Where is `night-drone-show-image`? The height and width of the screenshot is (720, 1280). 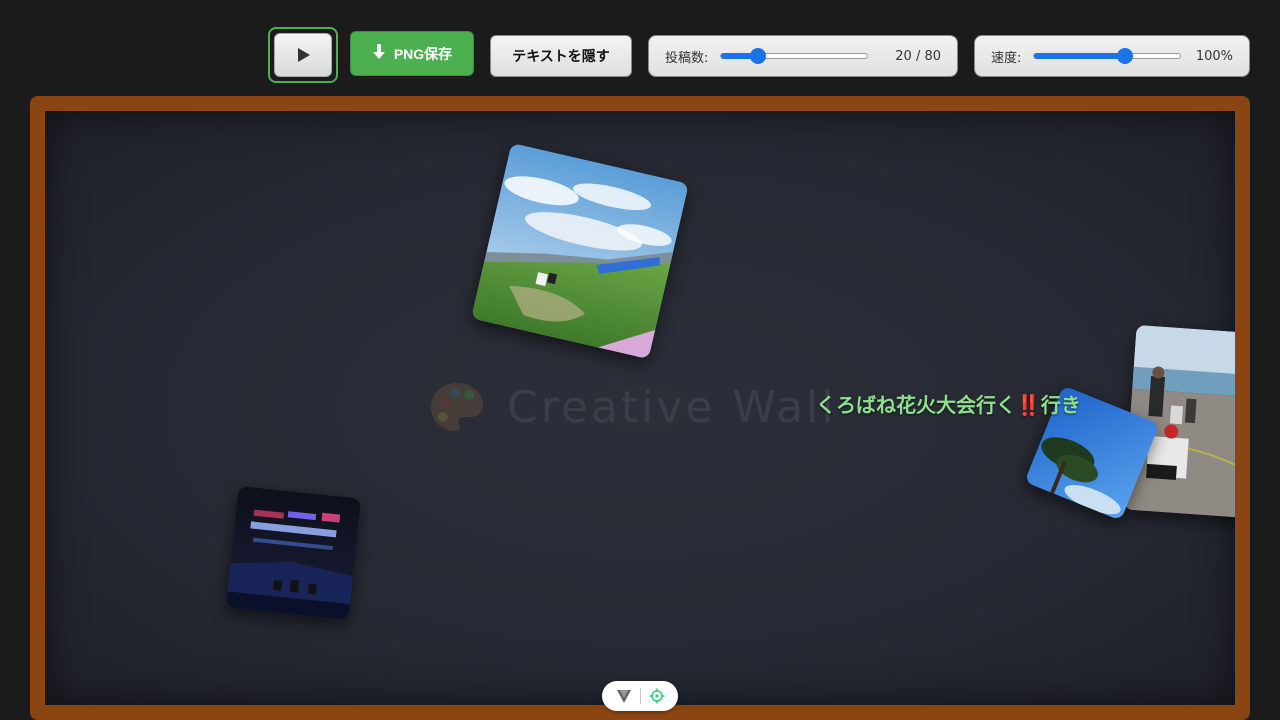 night-drone-show-image is located at coordinates (293, 553).